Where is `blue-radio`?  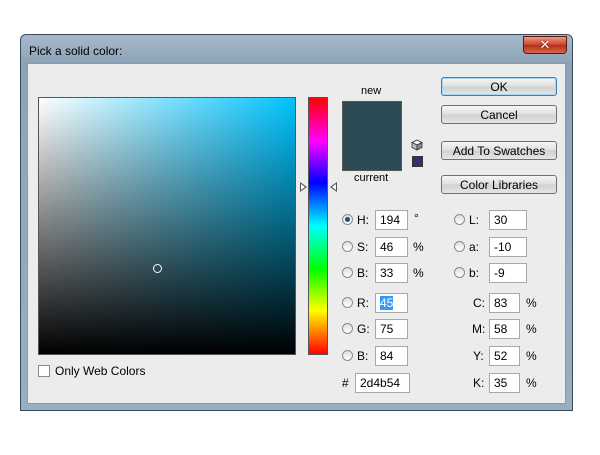
blue-radio is located at coordinates (347, 355).